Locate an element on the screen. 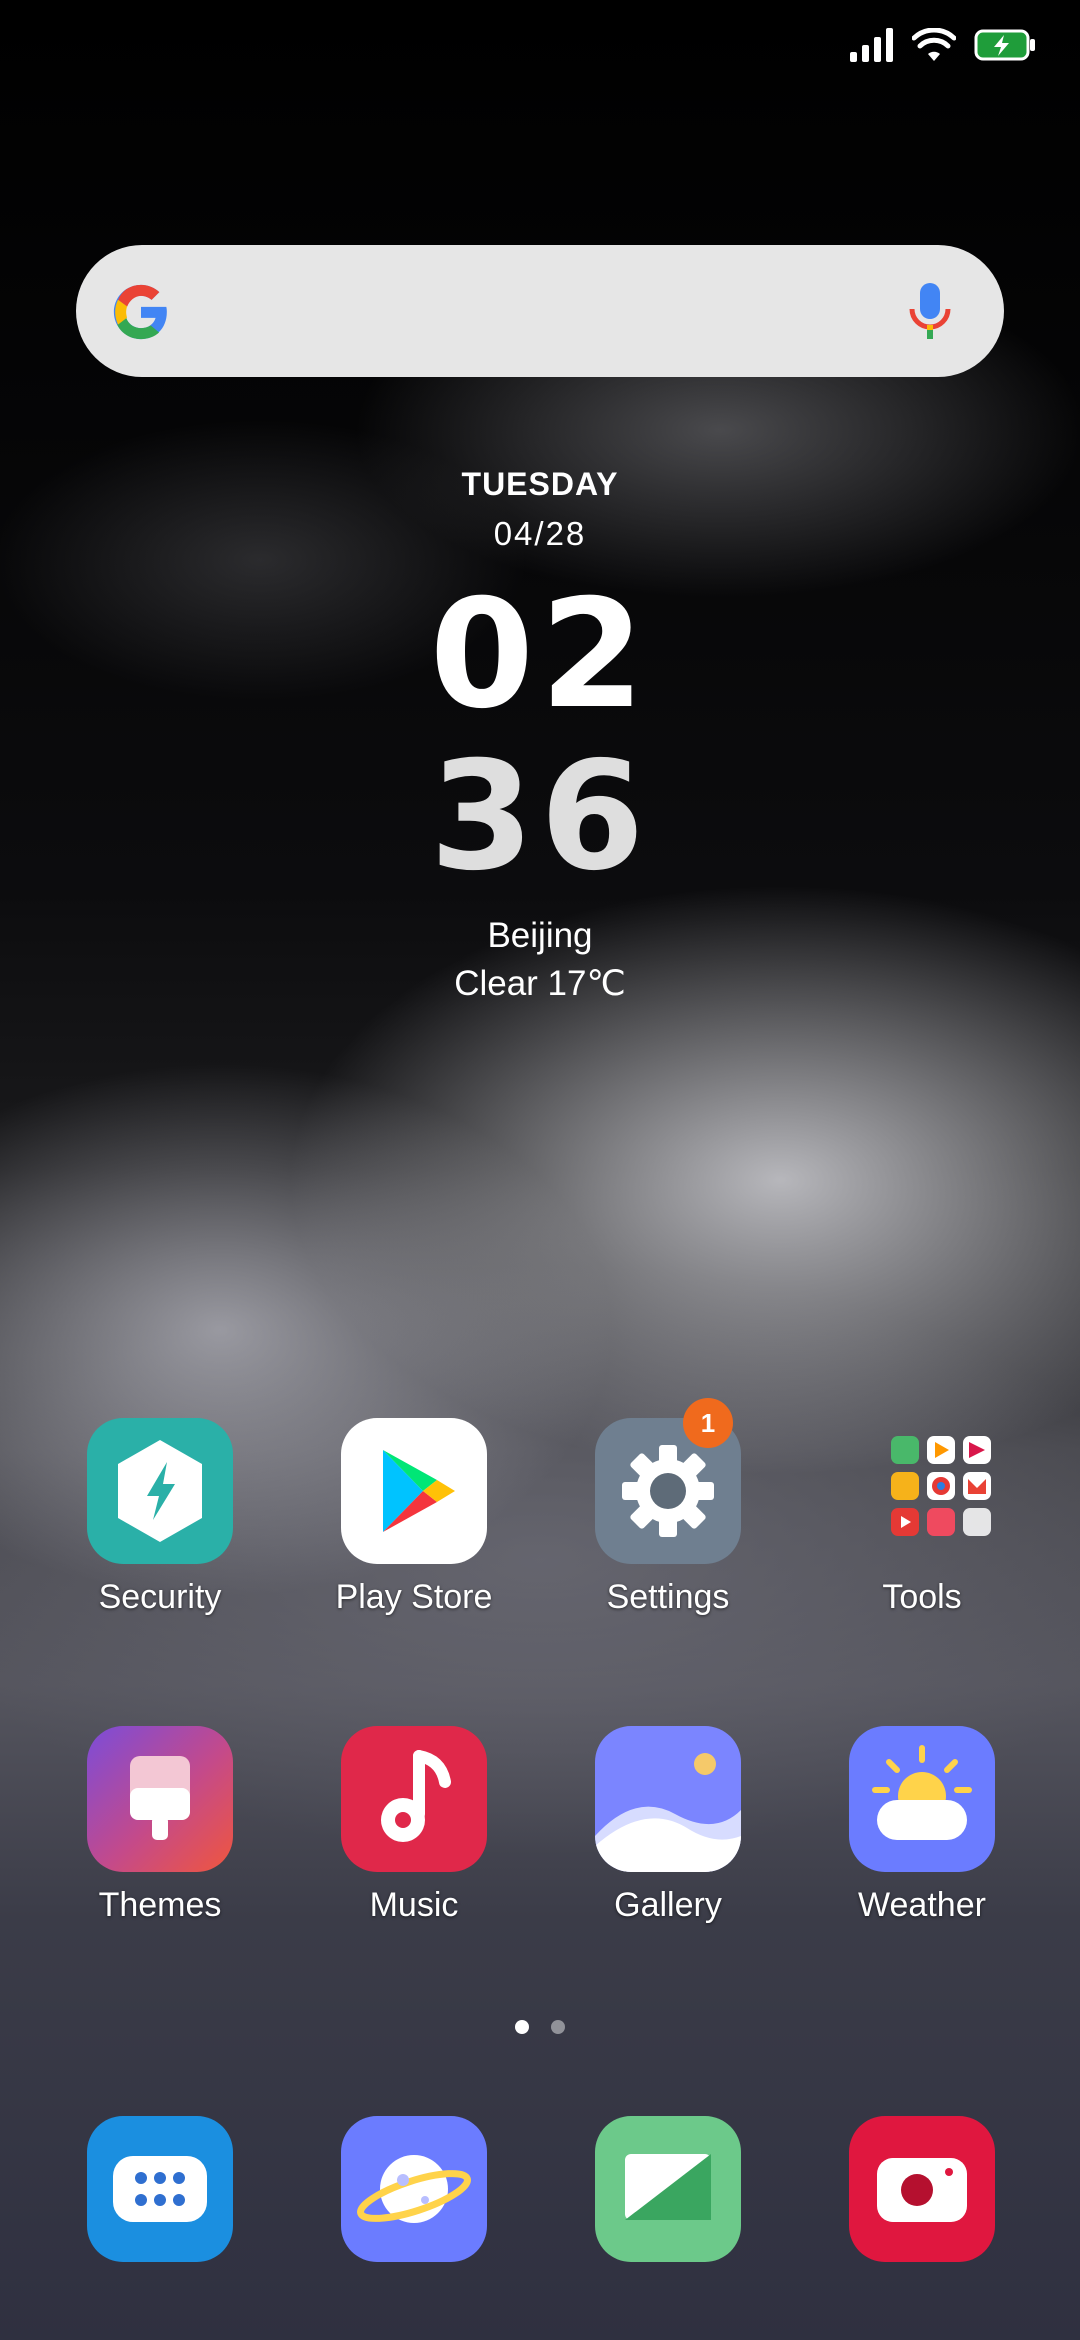  gallery-icon is located at coordinates (668, 1799).